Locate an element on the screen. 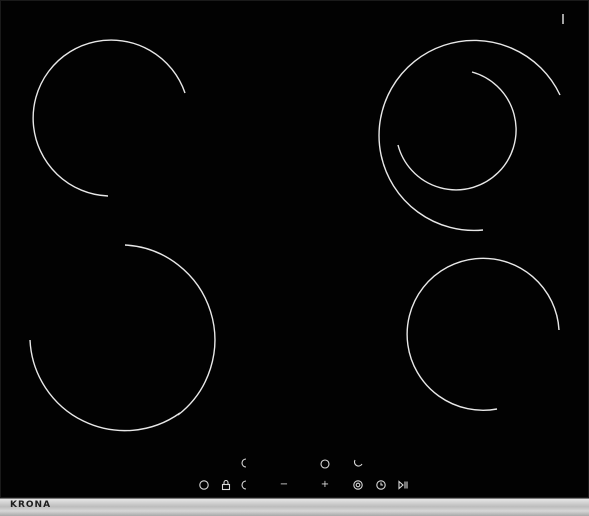 The height and width of the screenshot is (516, 589). minus-button: − is located at coordinates (284, 485).